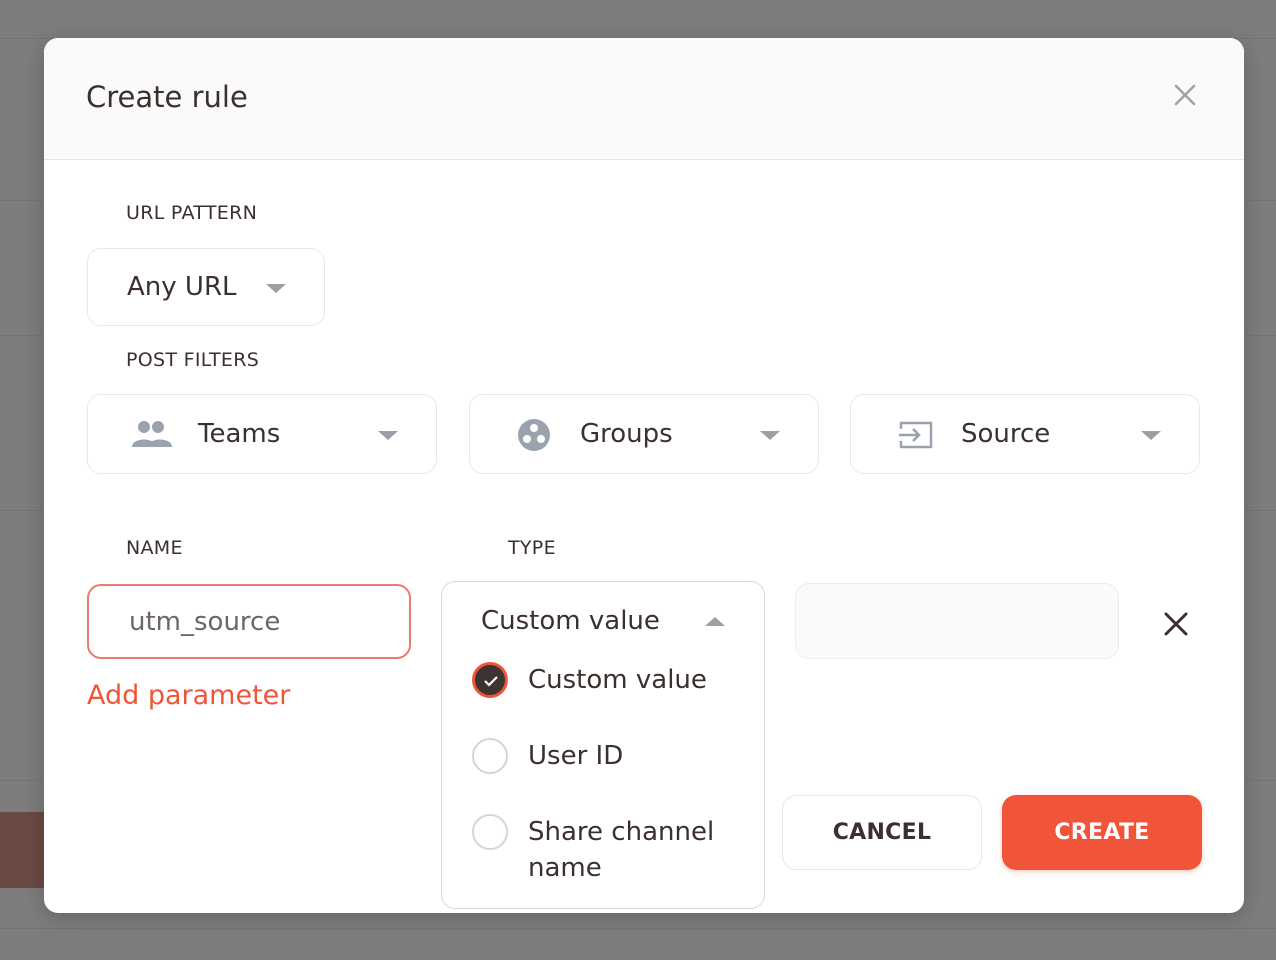 The height and width of the screenshot is (960, 1276). Describe the element at coordinates (957, 621) in the screenshot. I see `parameter-value-input` at that location.